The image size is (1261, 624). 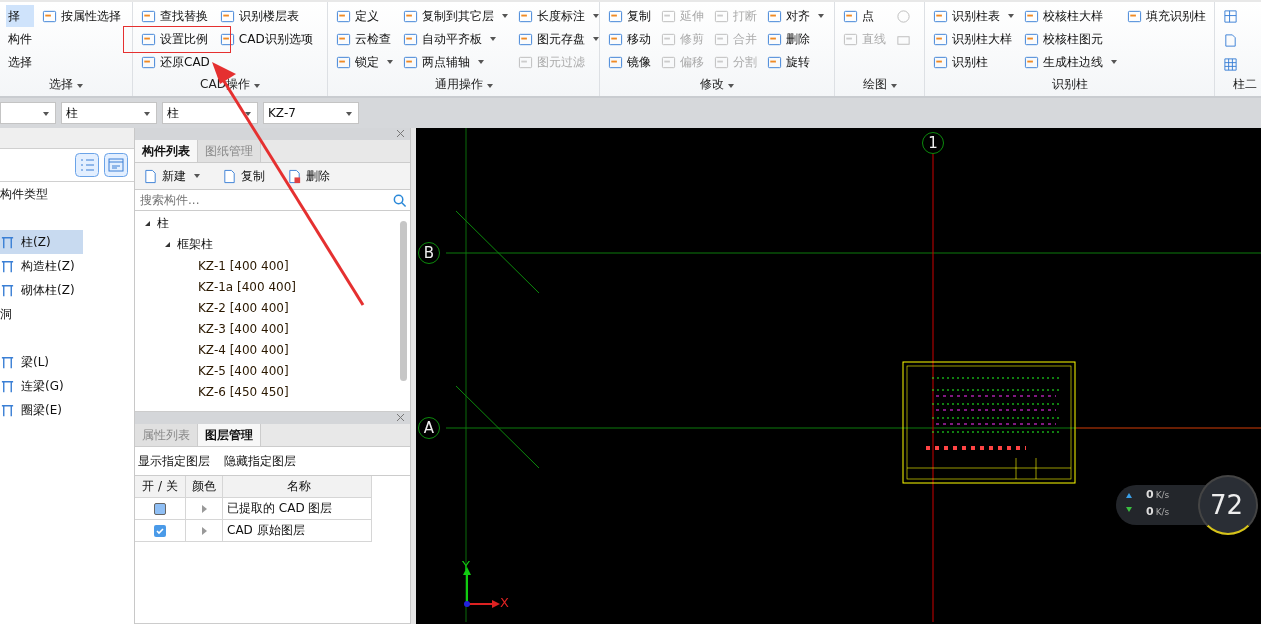 I want to click on ribbon-button: 识别柱大样, so click(x=973, y=39).